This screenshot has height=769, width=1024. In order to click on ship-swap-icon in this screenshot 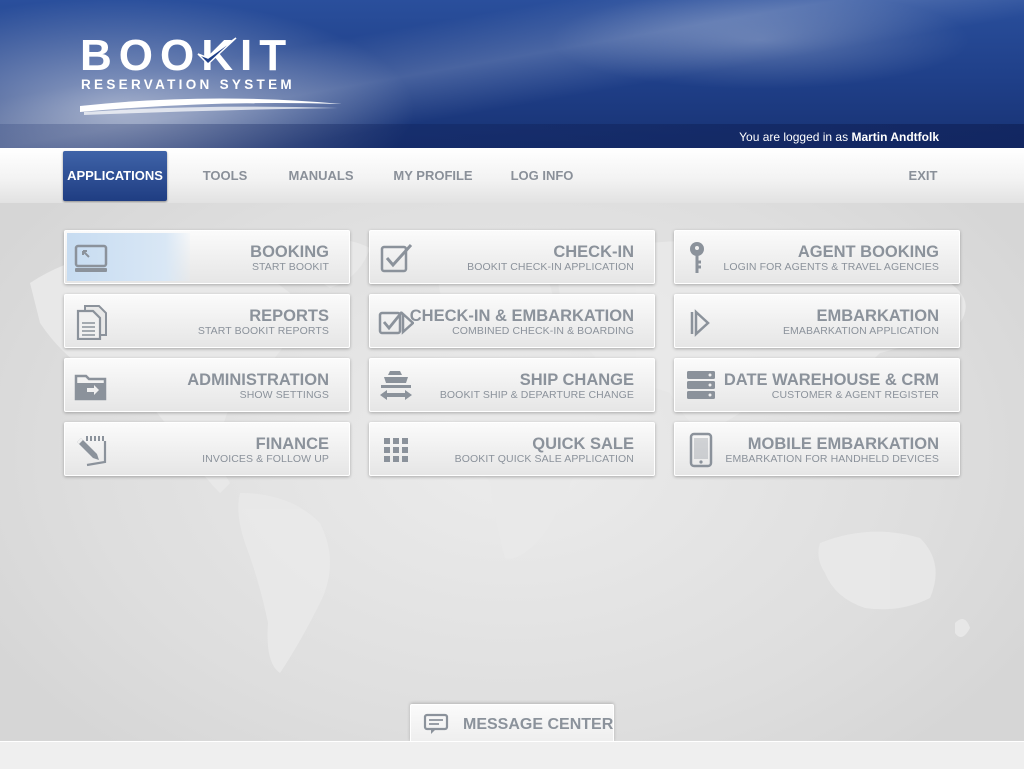, I will do `click(396, 385)`.